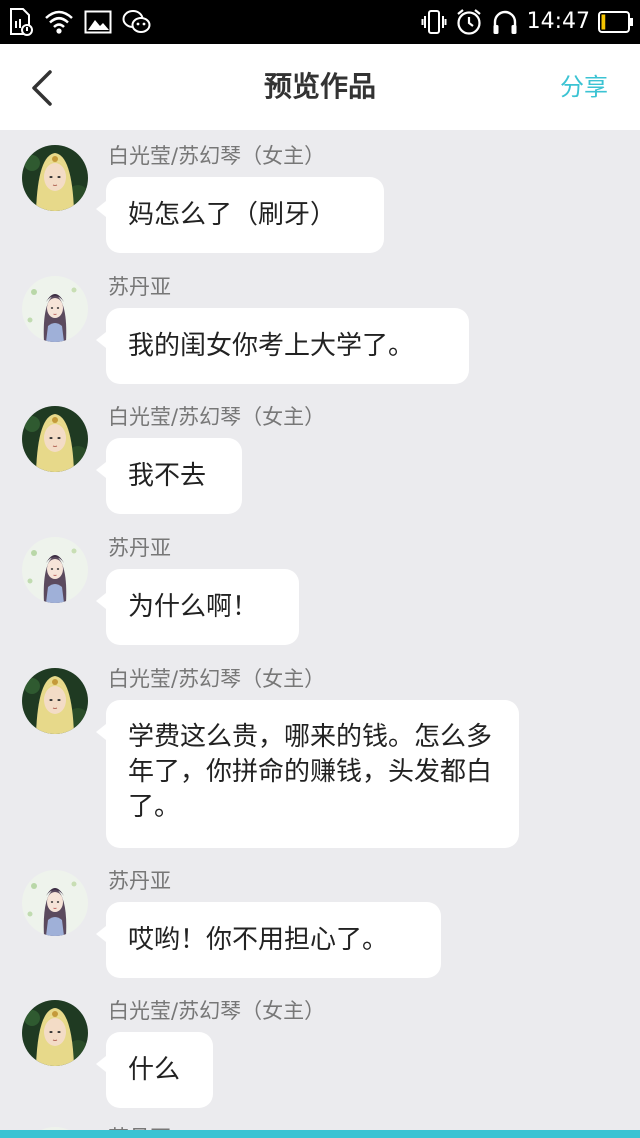 The height and width of the screenshot is (1138, 640). What do you see at coordinates (137, 22) in the screenshot?
I see `wechat-icon` at bounding box center [137, 22].